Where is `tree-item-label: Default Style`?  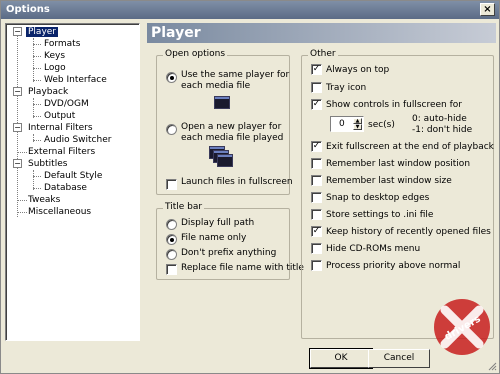
tree-item-label: Default Style is located at coordinates (73, 176).